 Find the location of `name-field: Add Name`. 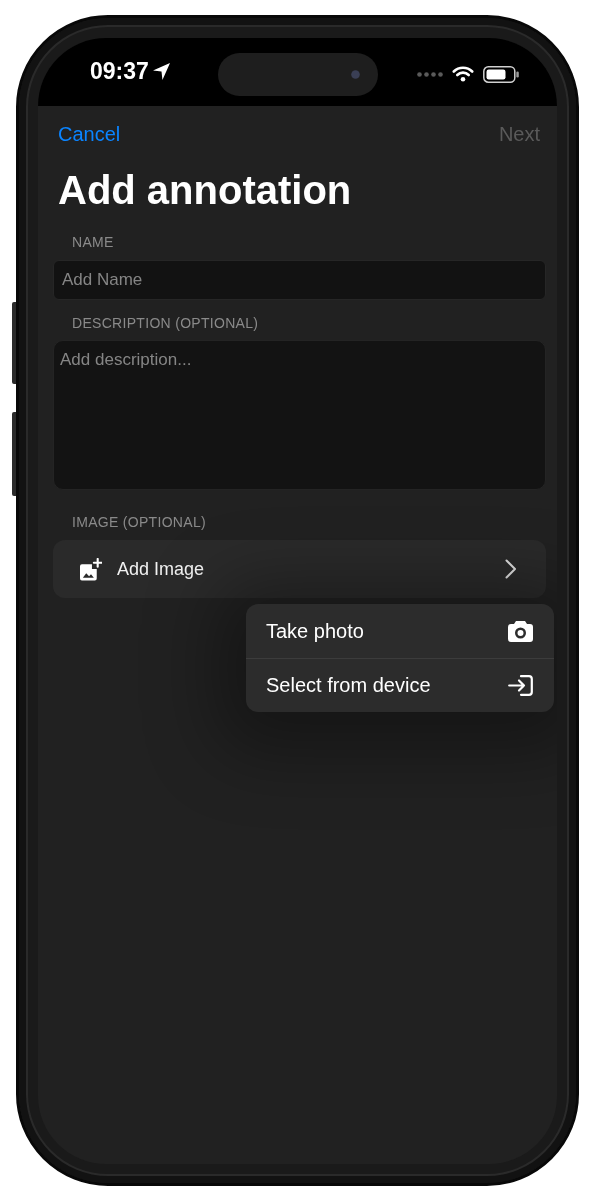

name-field: Add Name is located at coordinates (299, 280).